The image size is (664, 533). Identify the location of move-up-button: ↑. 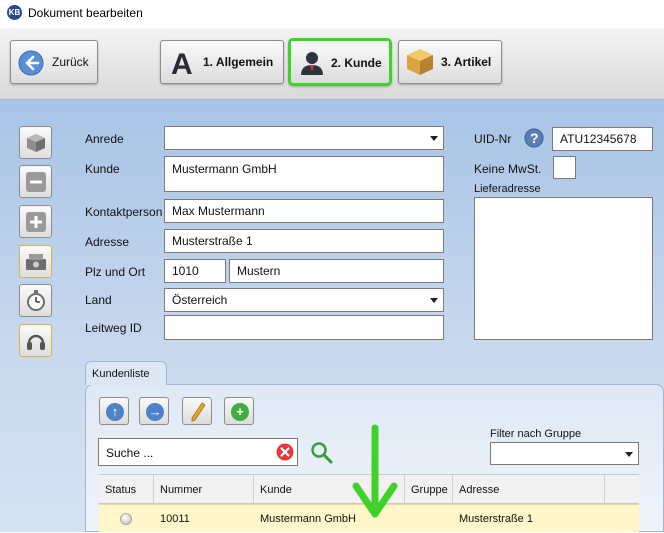
(114, 411).